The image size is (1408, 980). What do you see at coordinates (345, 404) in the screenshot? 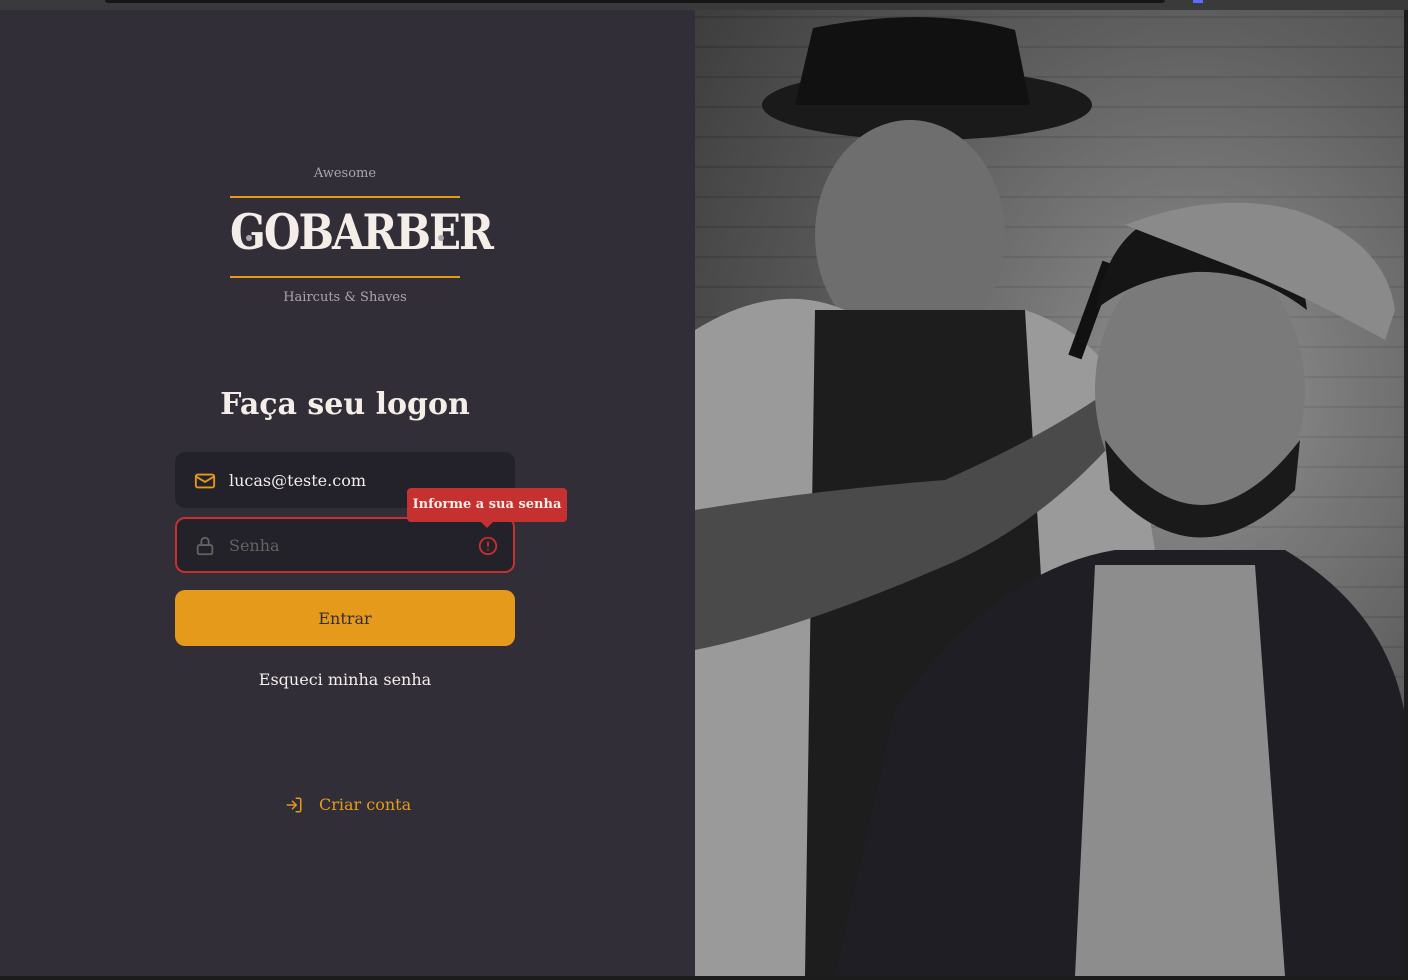
I see `page-title: Faça seu logon` at bounding box center [345, 404].